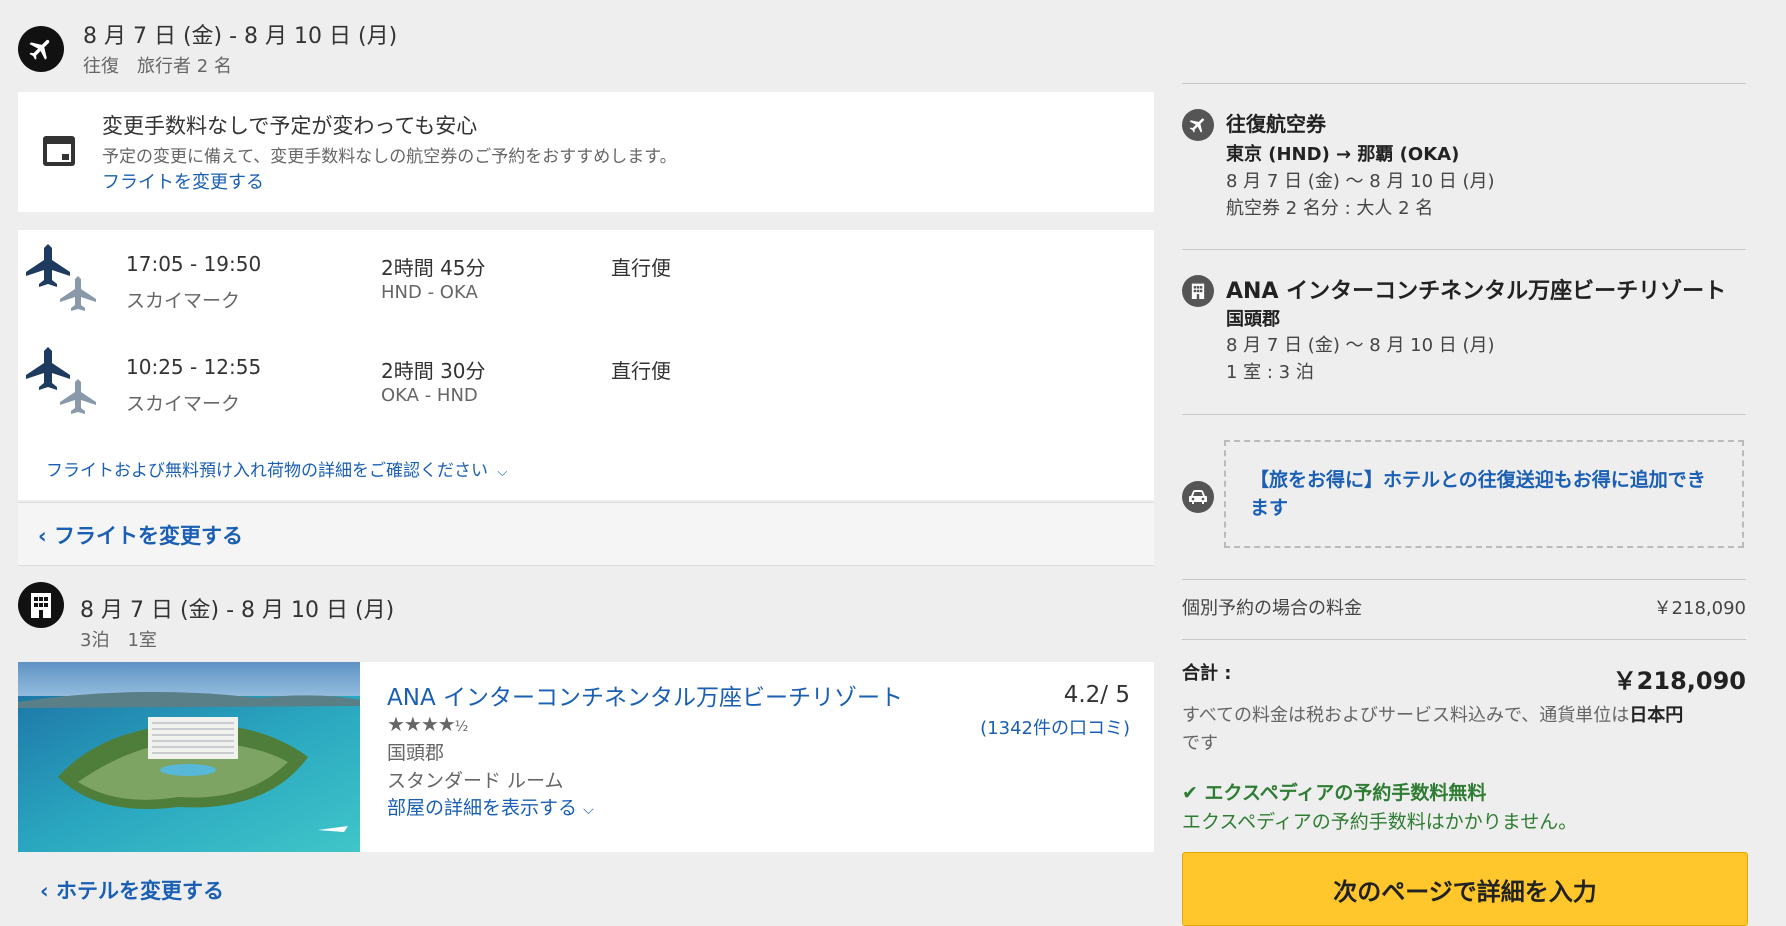 The image size is (1786, 926). What do you see at coordinates (267, 471) in the screenshot?
I see `flight-details-label: フライトおよび無料預け入れ荷物の詳細をご確認ください` at bounding box center [267, 471].